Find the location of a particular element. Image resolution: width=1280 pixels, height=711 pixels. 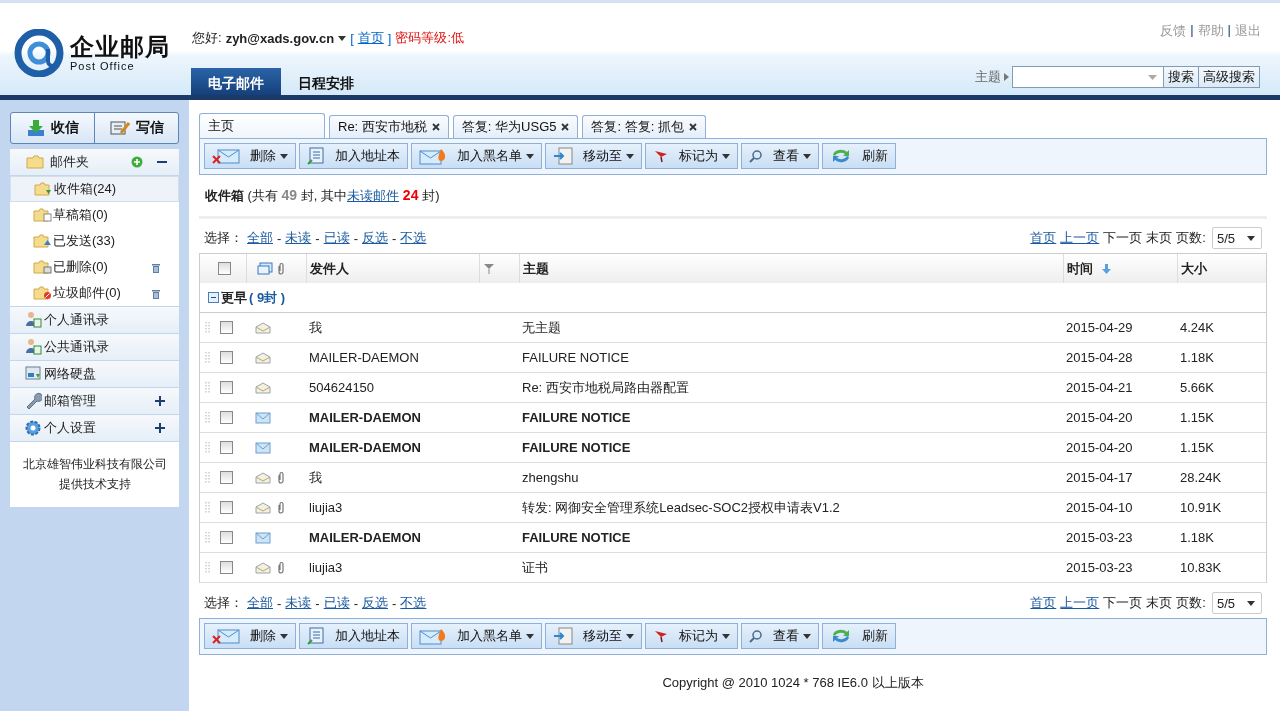

column-header: 发件人 is located at coordinates (329, 268).